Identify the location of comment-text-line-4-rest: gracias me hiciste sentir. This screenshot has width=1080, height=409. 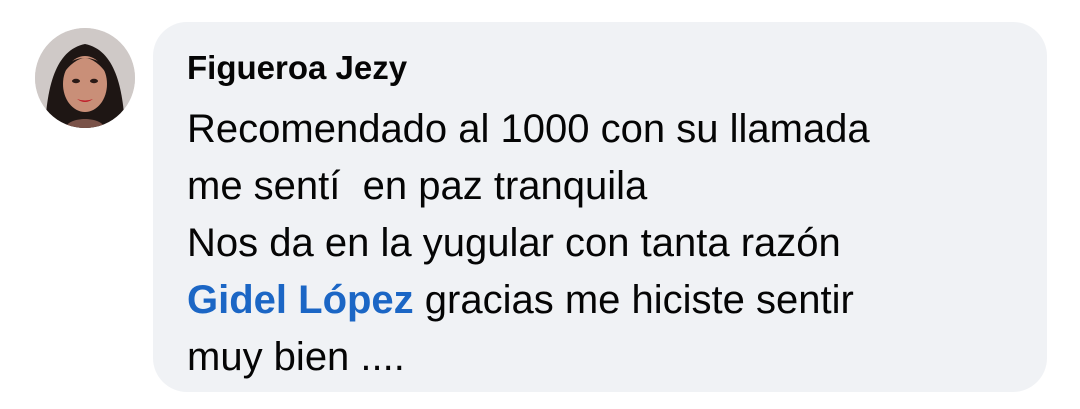
(633, 300).